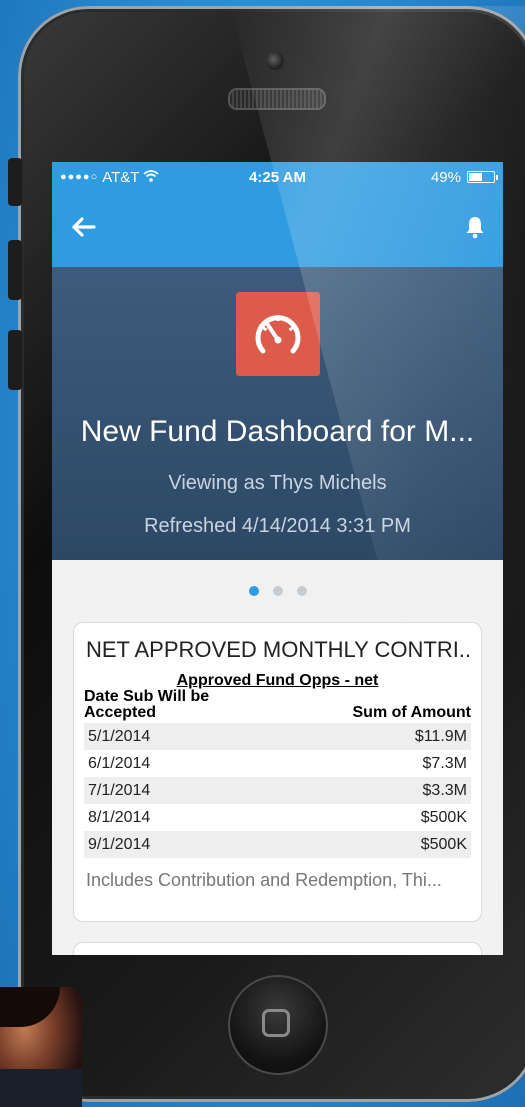 The height and width of the screenshot is (1107, 525). I want to click on table-row: 6/1/2014 $7.3M, so click(277, 763).